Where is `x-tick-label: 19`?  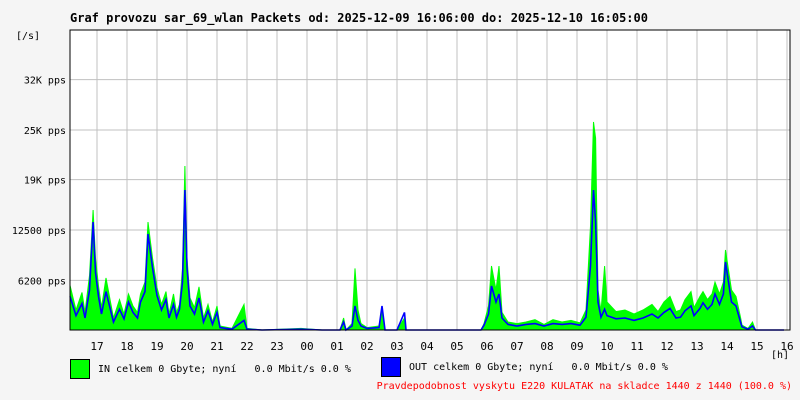
x-tick-label: 19 is located at coordinates (156, 346).